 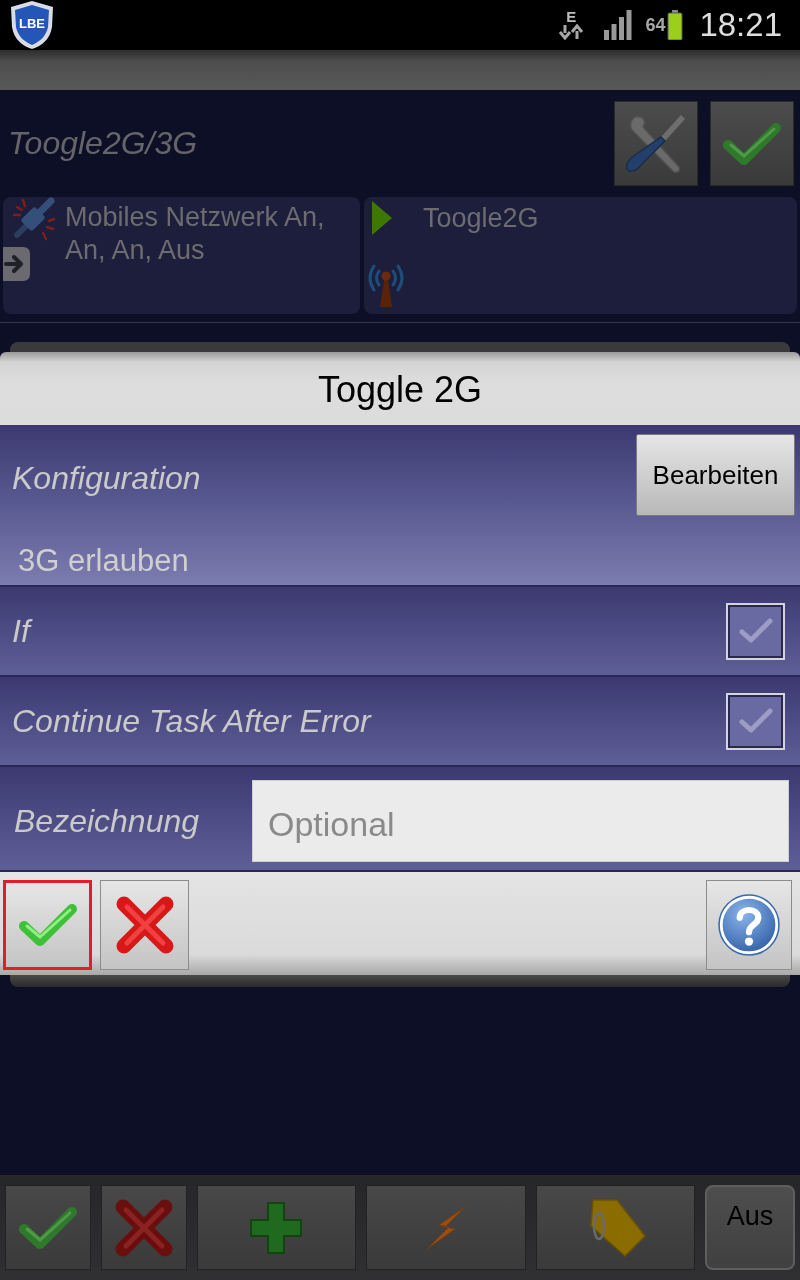 I want to click on battery-icon, so click(x=675, y=25).